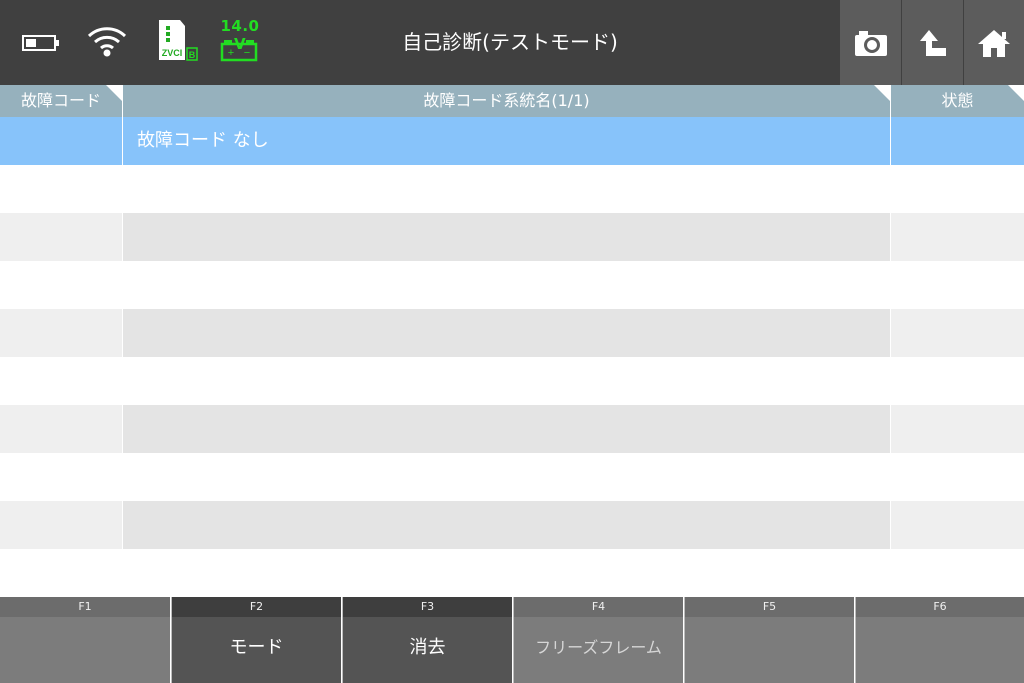  I want to click on fkey-label: モード, so click(256, 647).